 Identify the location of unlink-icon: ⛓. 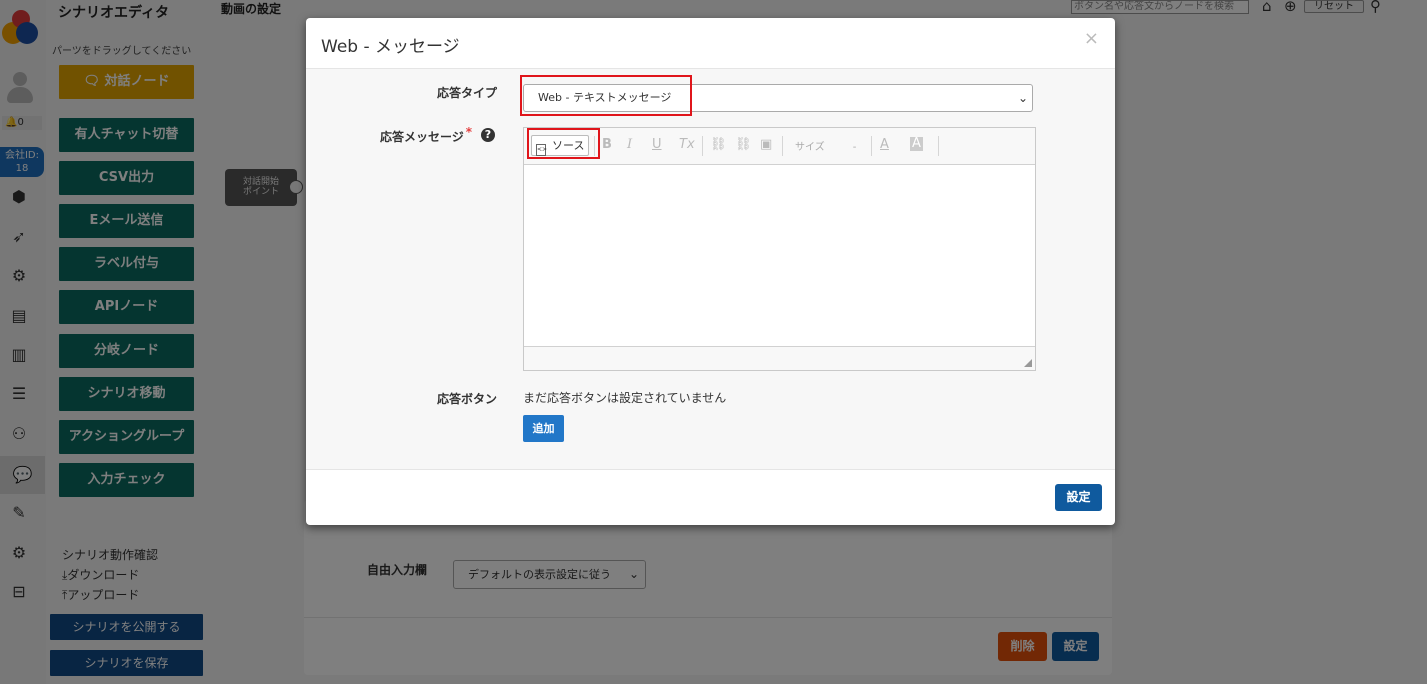
(743, 144).